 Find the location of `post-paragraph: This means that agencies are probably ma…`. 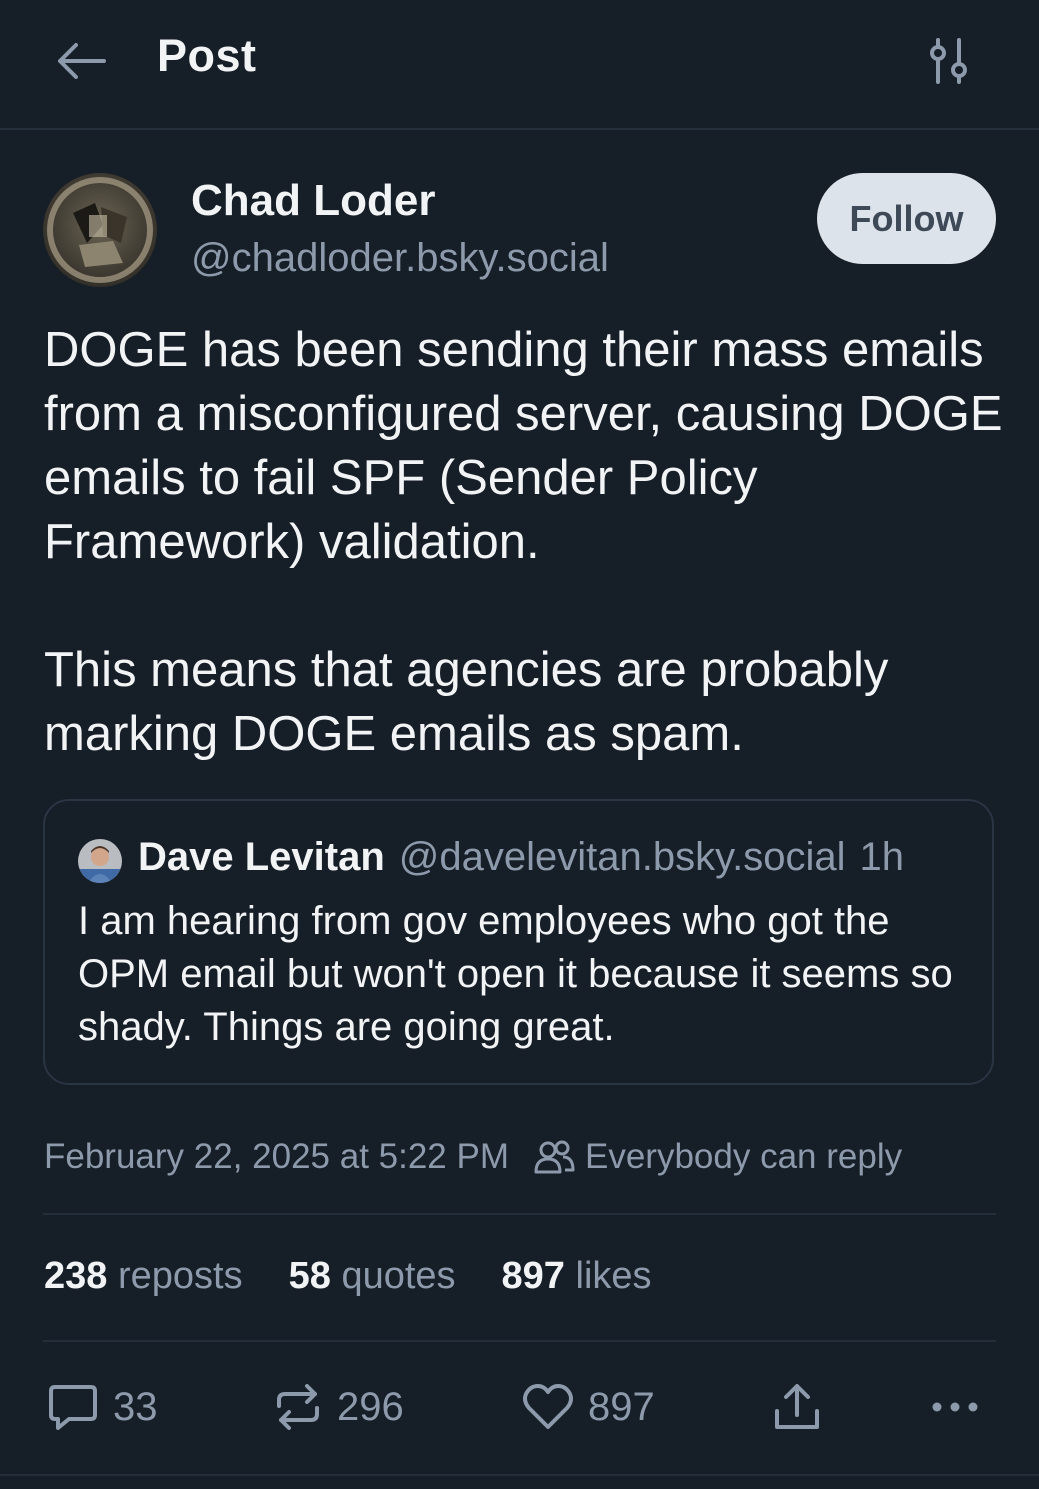

post-paragraph: This means that agencies are probably ma… is located at coordinates (466, 702).